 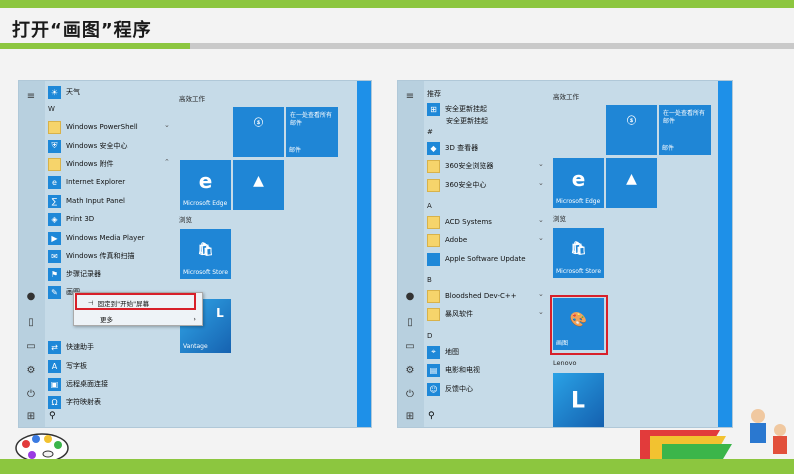 I want to click on list-item: ACD Systems, so click(x=459, y=222).